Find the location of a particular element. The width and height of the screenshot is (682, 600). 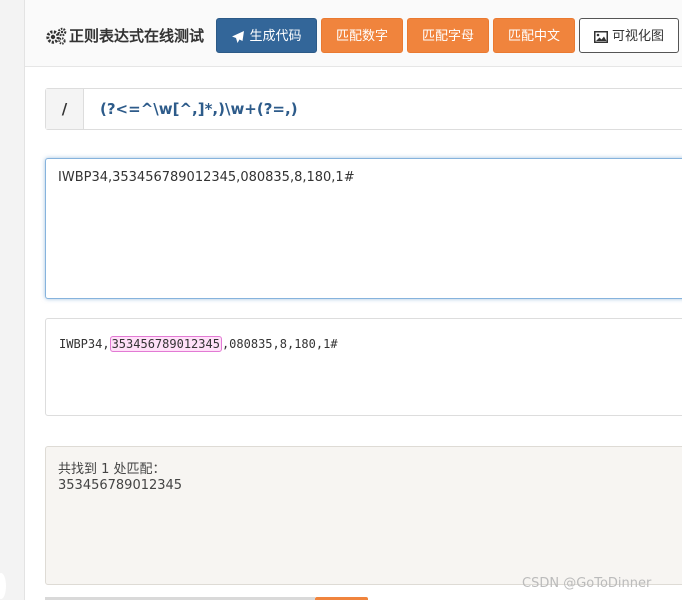

match-chinese-label: 匹配中文 is located at coordinates (533, 36).